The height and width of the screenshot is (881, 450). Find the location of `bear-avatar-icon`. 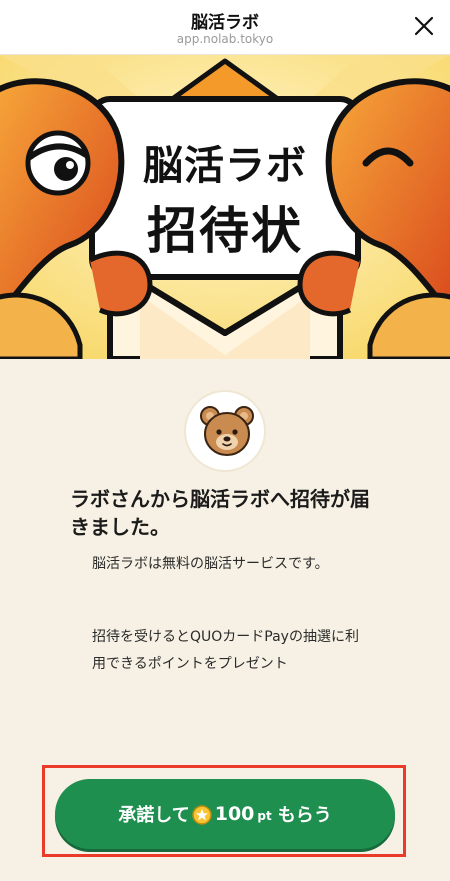

bear-avatar-icon is located at coordinates (227, 431).